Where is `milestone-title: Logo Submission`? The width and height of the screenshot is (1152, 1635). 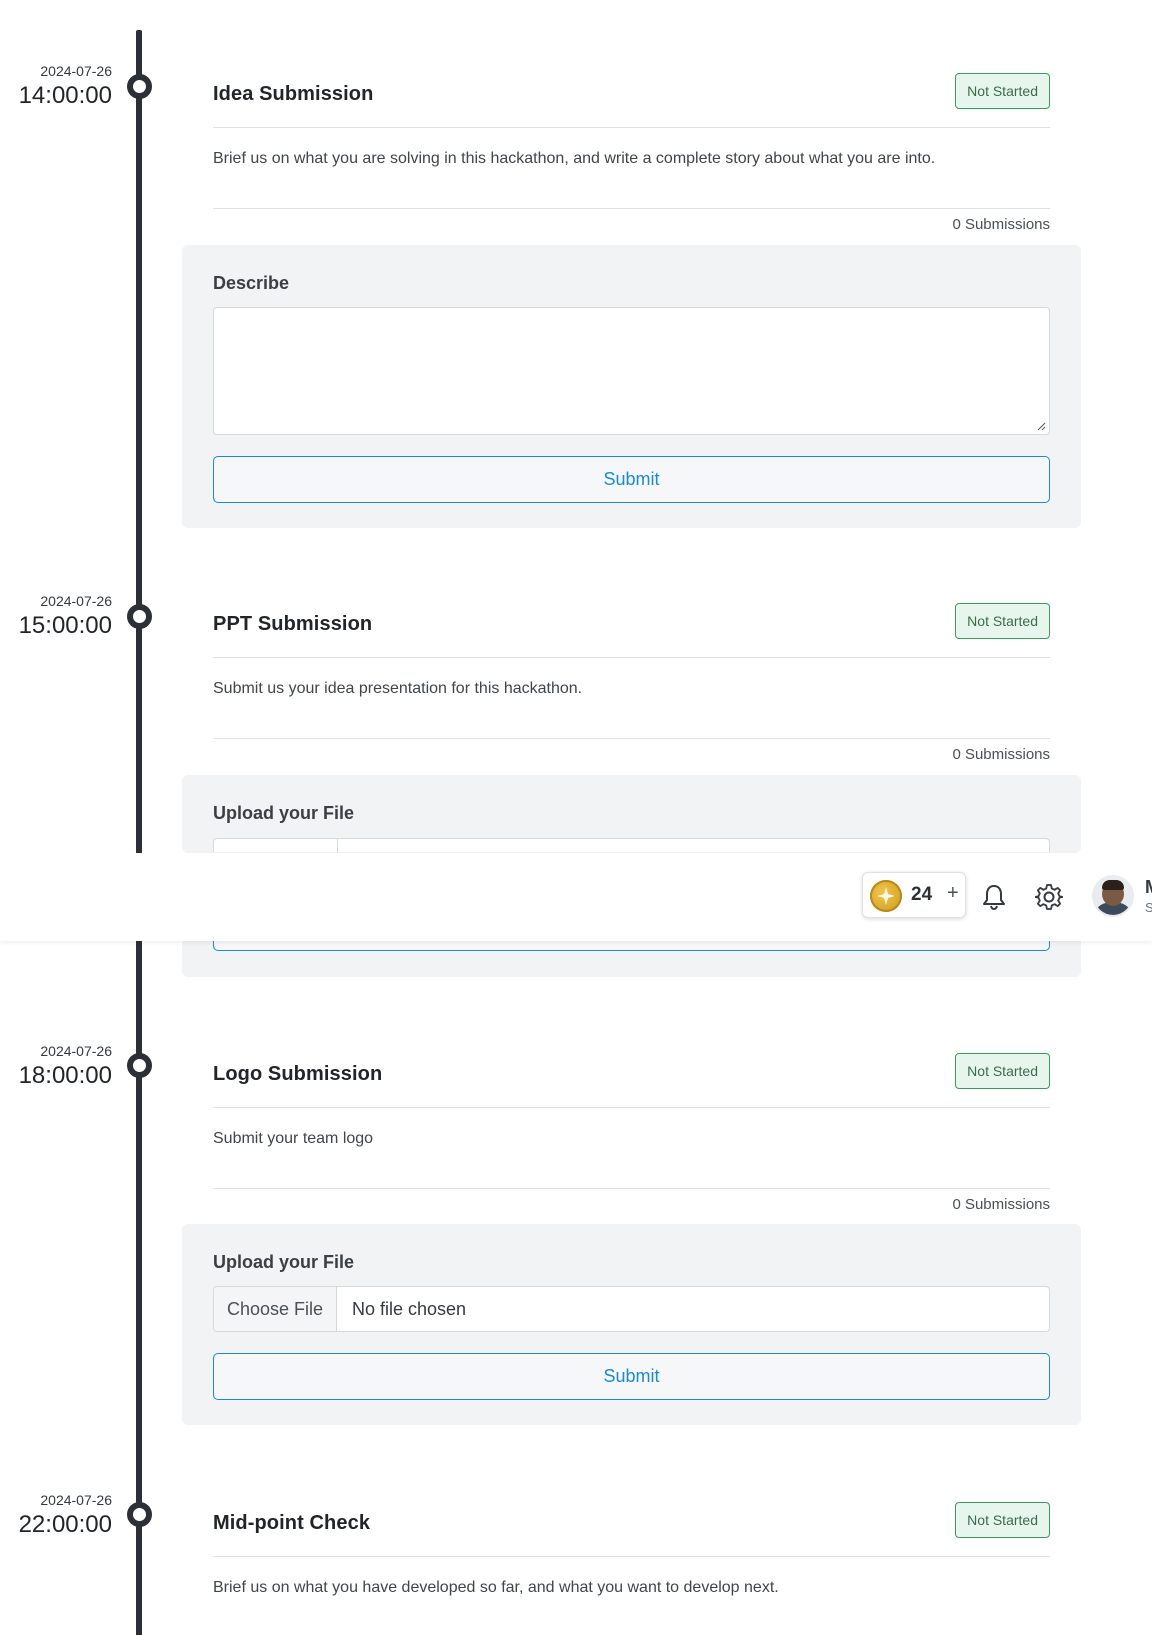 milestone-title: Logo Submission is located at coordinates (298, 1074).